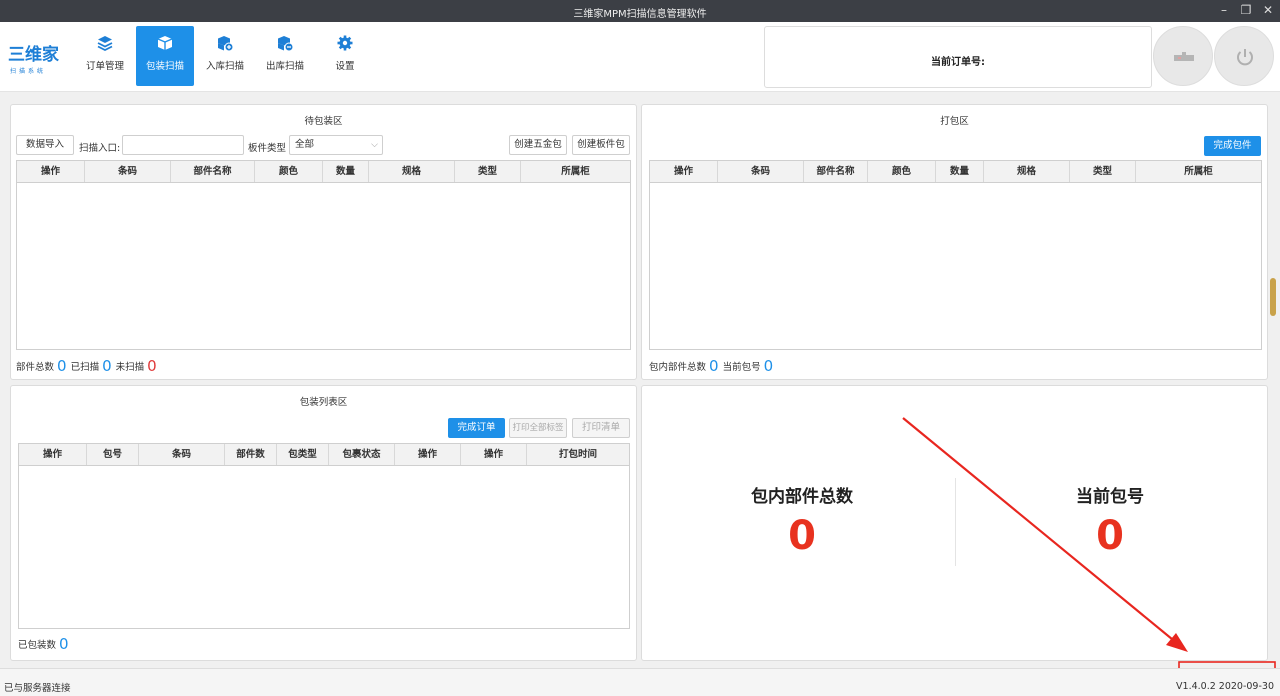  What do you see at coordinates (1040, 531) in the screenshot?
I see `annotation-arrow` at bounding box center [1040, 531].